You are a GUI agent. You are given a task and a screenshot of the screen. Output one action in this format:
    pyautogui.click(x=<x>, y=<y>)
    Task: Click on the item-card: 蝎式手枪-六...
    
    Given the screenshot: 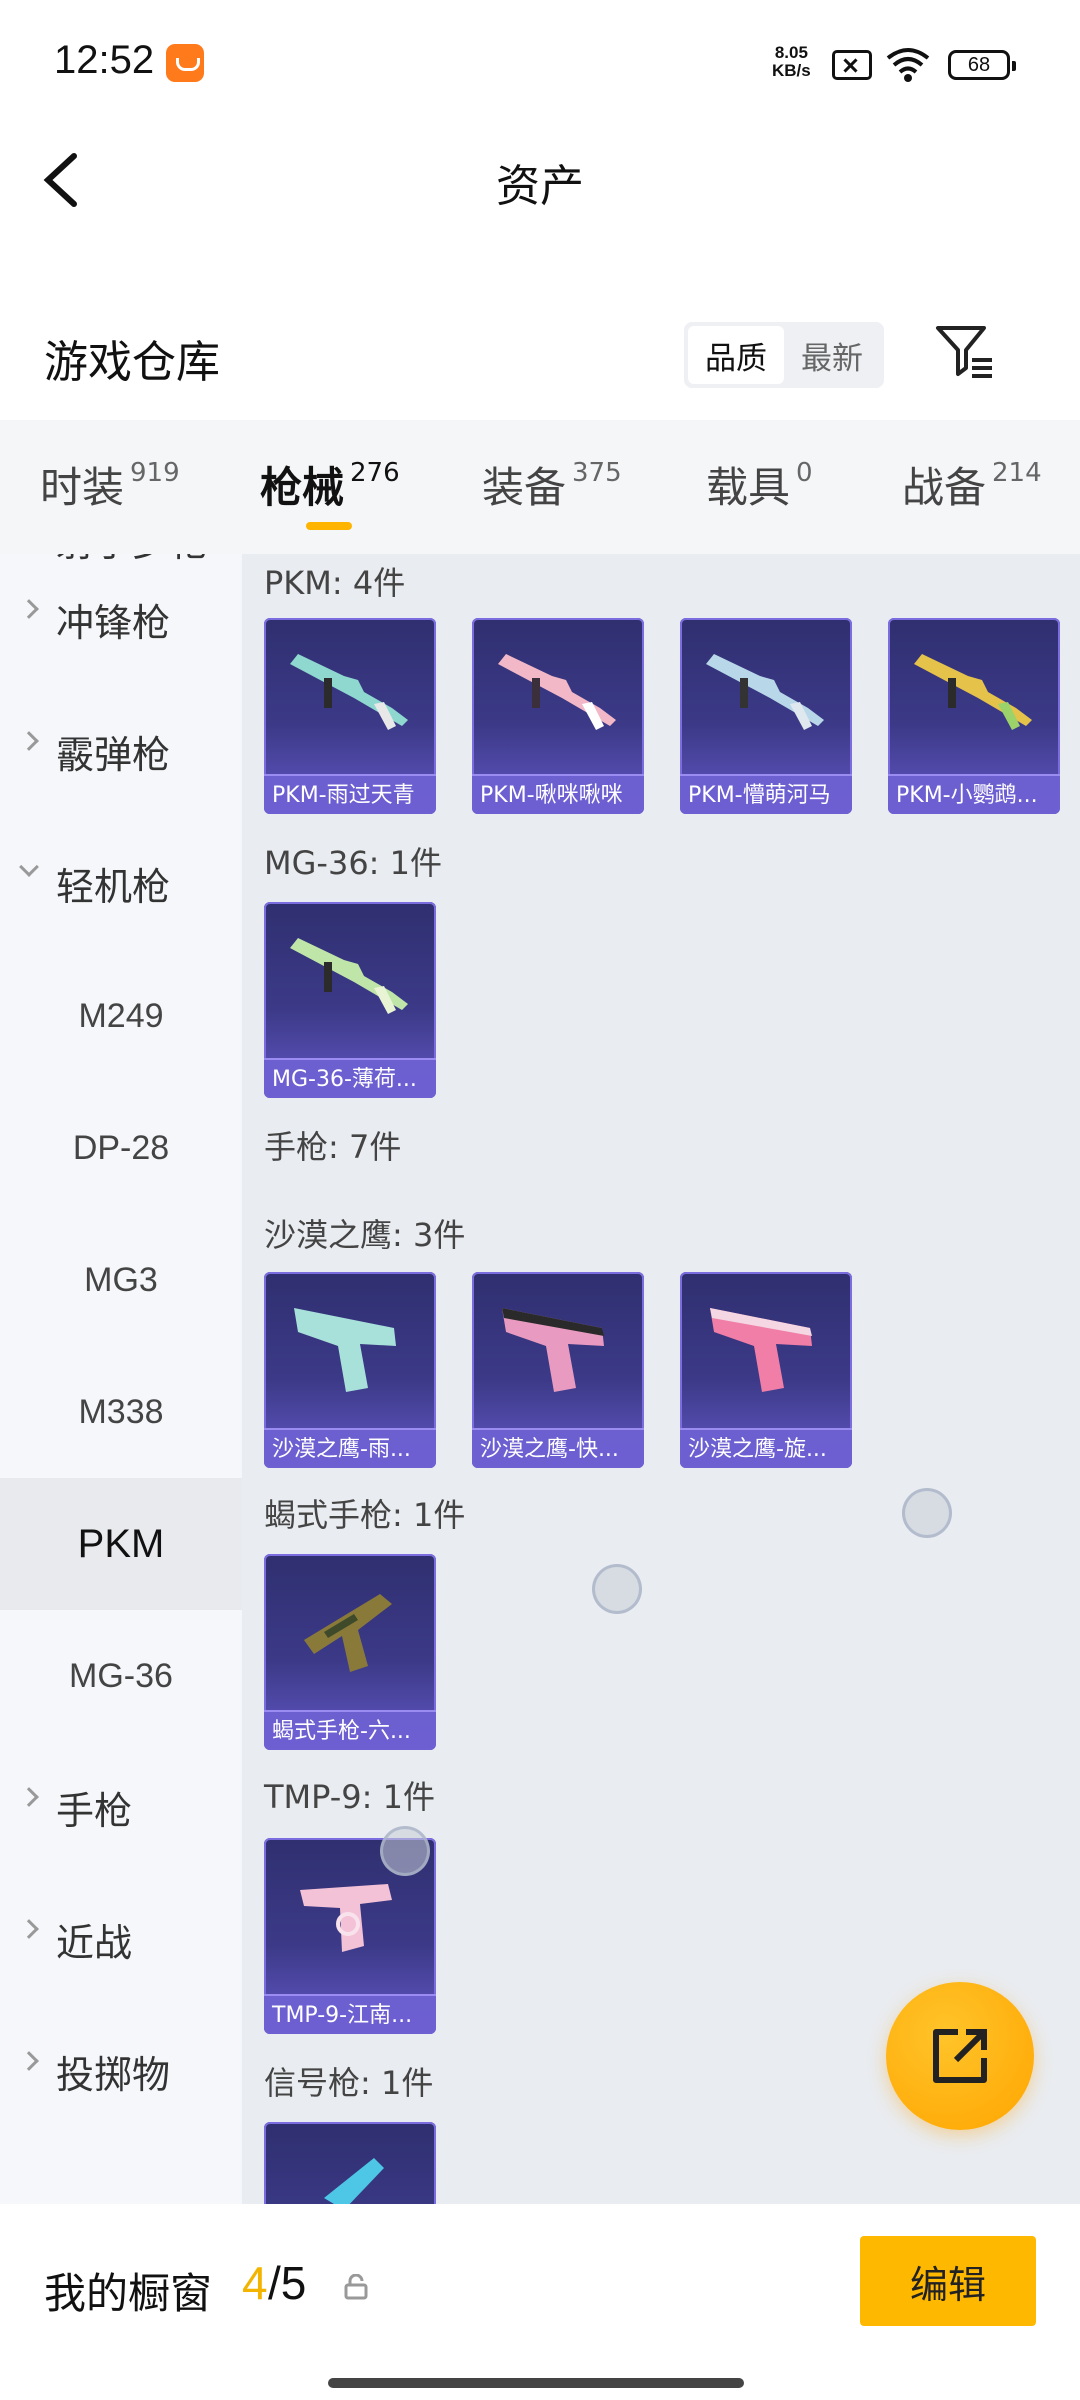 What is the action you would take?
    pyautogui.click(x=350, y=1652)
    